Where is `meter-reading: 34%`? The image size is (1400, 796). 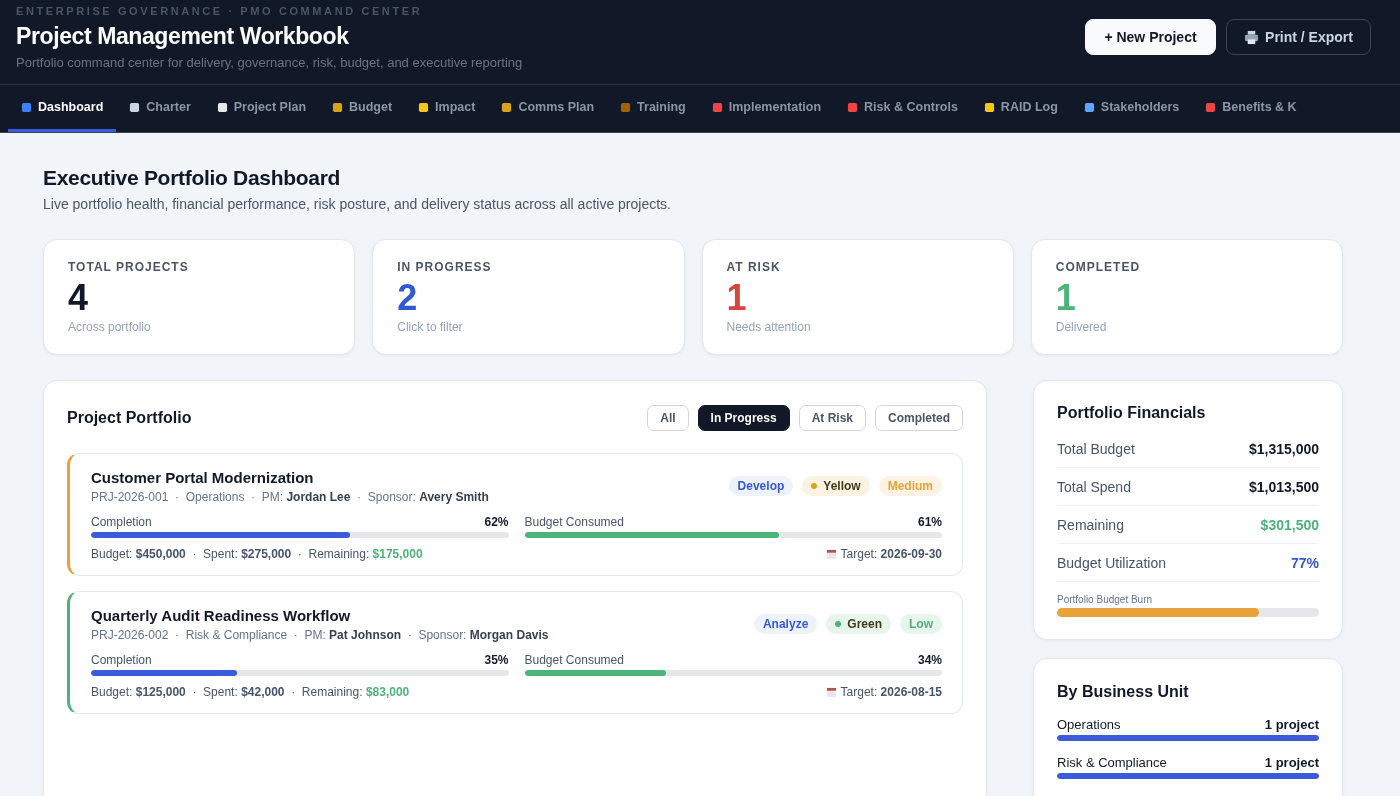
meter-reading: 34% is located at coordinates (929, 660).